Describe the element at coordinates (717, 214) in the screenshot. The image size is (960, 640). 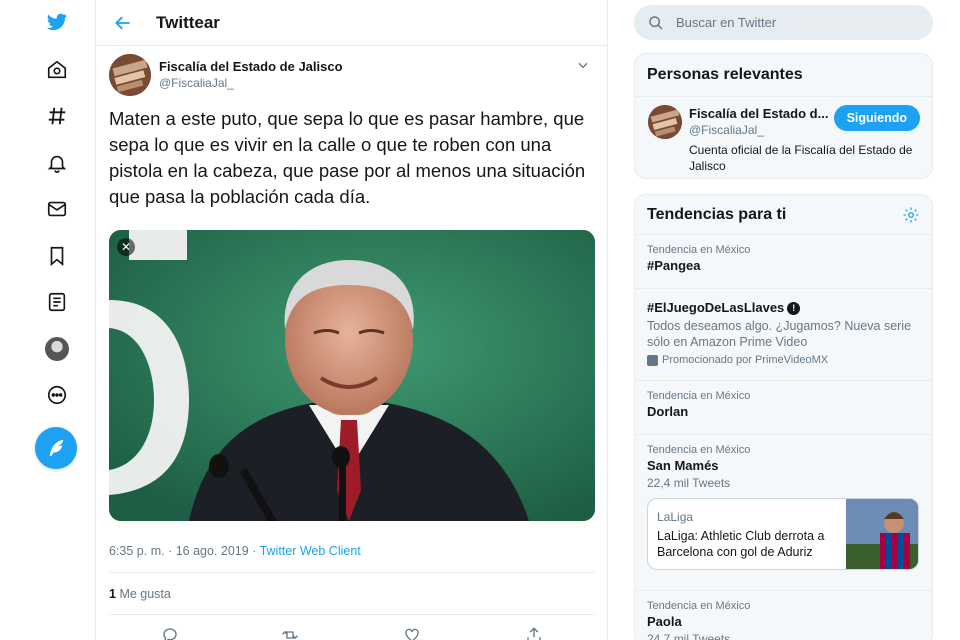
I see `trends-title: Tendencias para ti` at that location.